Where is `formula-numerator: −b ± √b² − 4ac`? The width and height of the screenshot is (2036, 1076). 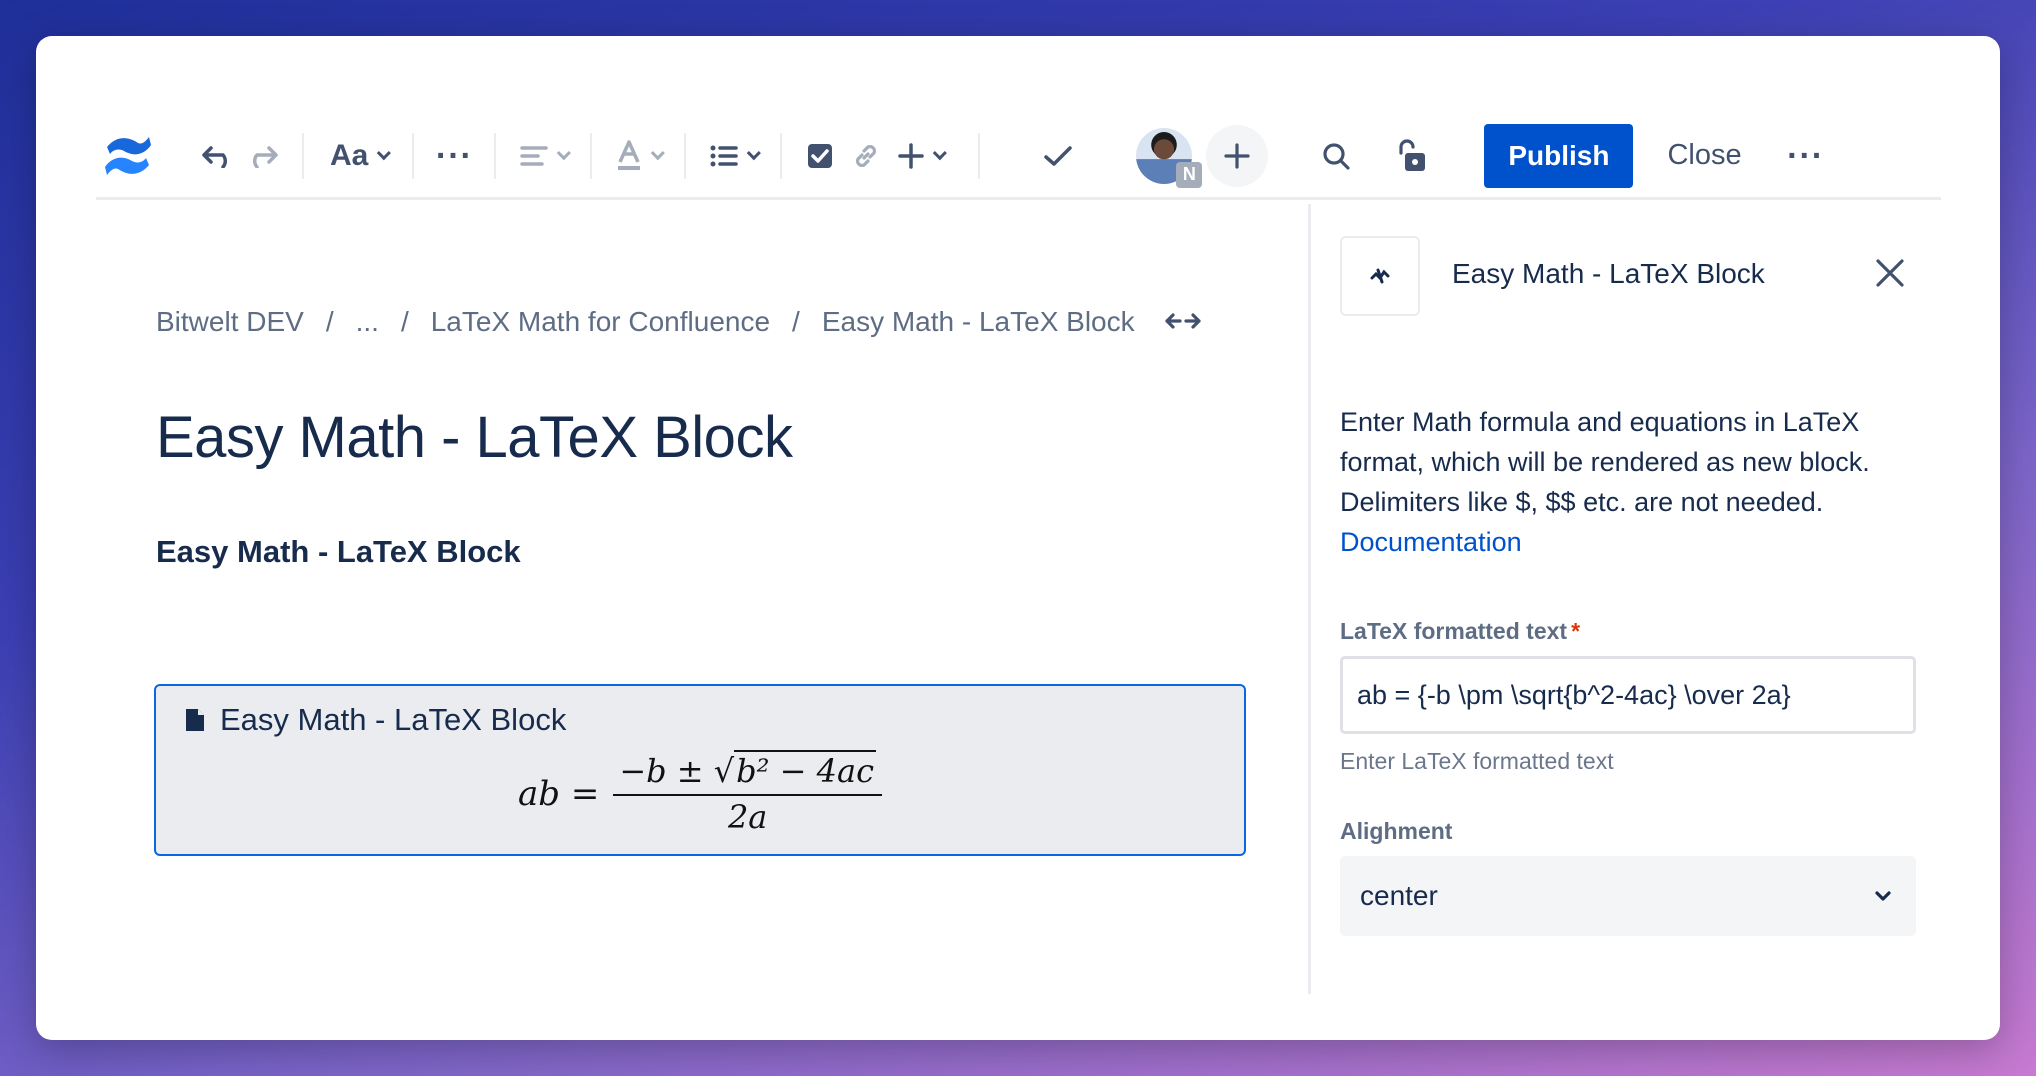 formula-numerator: −b ± √b² − 4ac is located at coordinates (747, 773).